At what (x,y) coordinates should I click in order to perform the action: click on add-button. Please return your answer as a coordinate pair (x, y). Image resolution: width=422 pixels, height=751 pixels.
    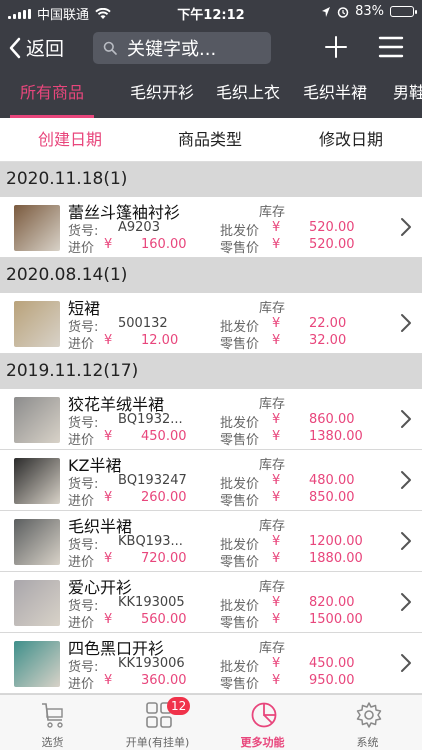
    Looking at the image, I should click on (336, 49).